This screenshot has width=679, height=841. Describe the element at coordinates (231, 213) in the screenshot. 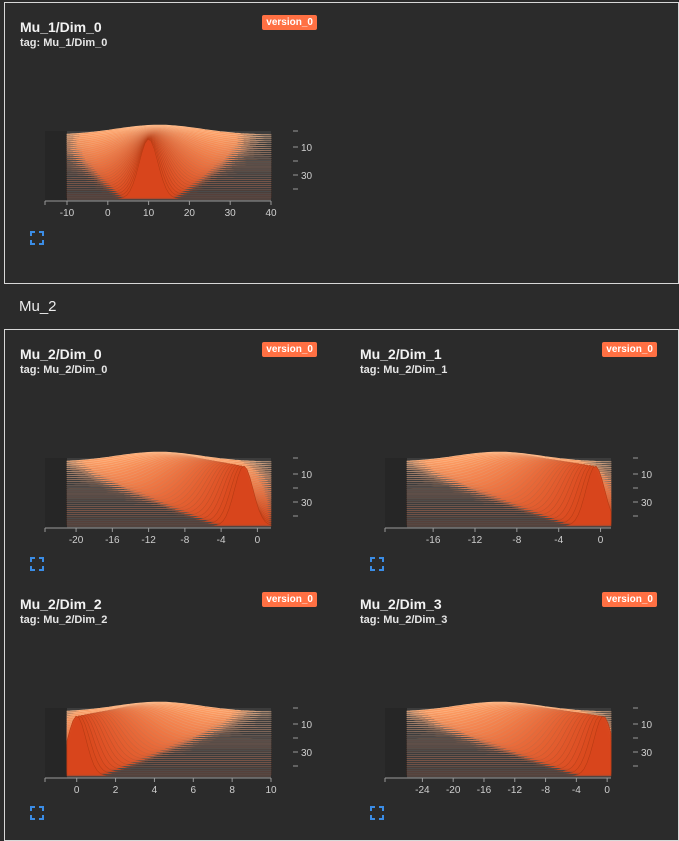

I see `x-tick-label: 30` at that location.